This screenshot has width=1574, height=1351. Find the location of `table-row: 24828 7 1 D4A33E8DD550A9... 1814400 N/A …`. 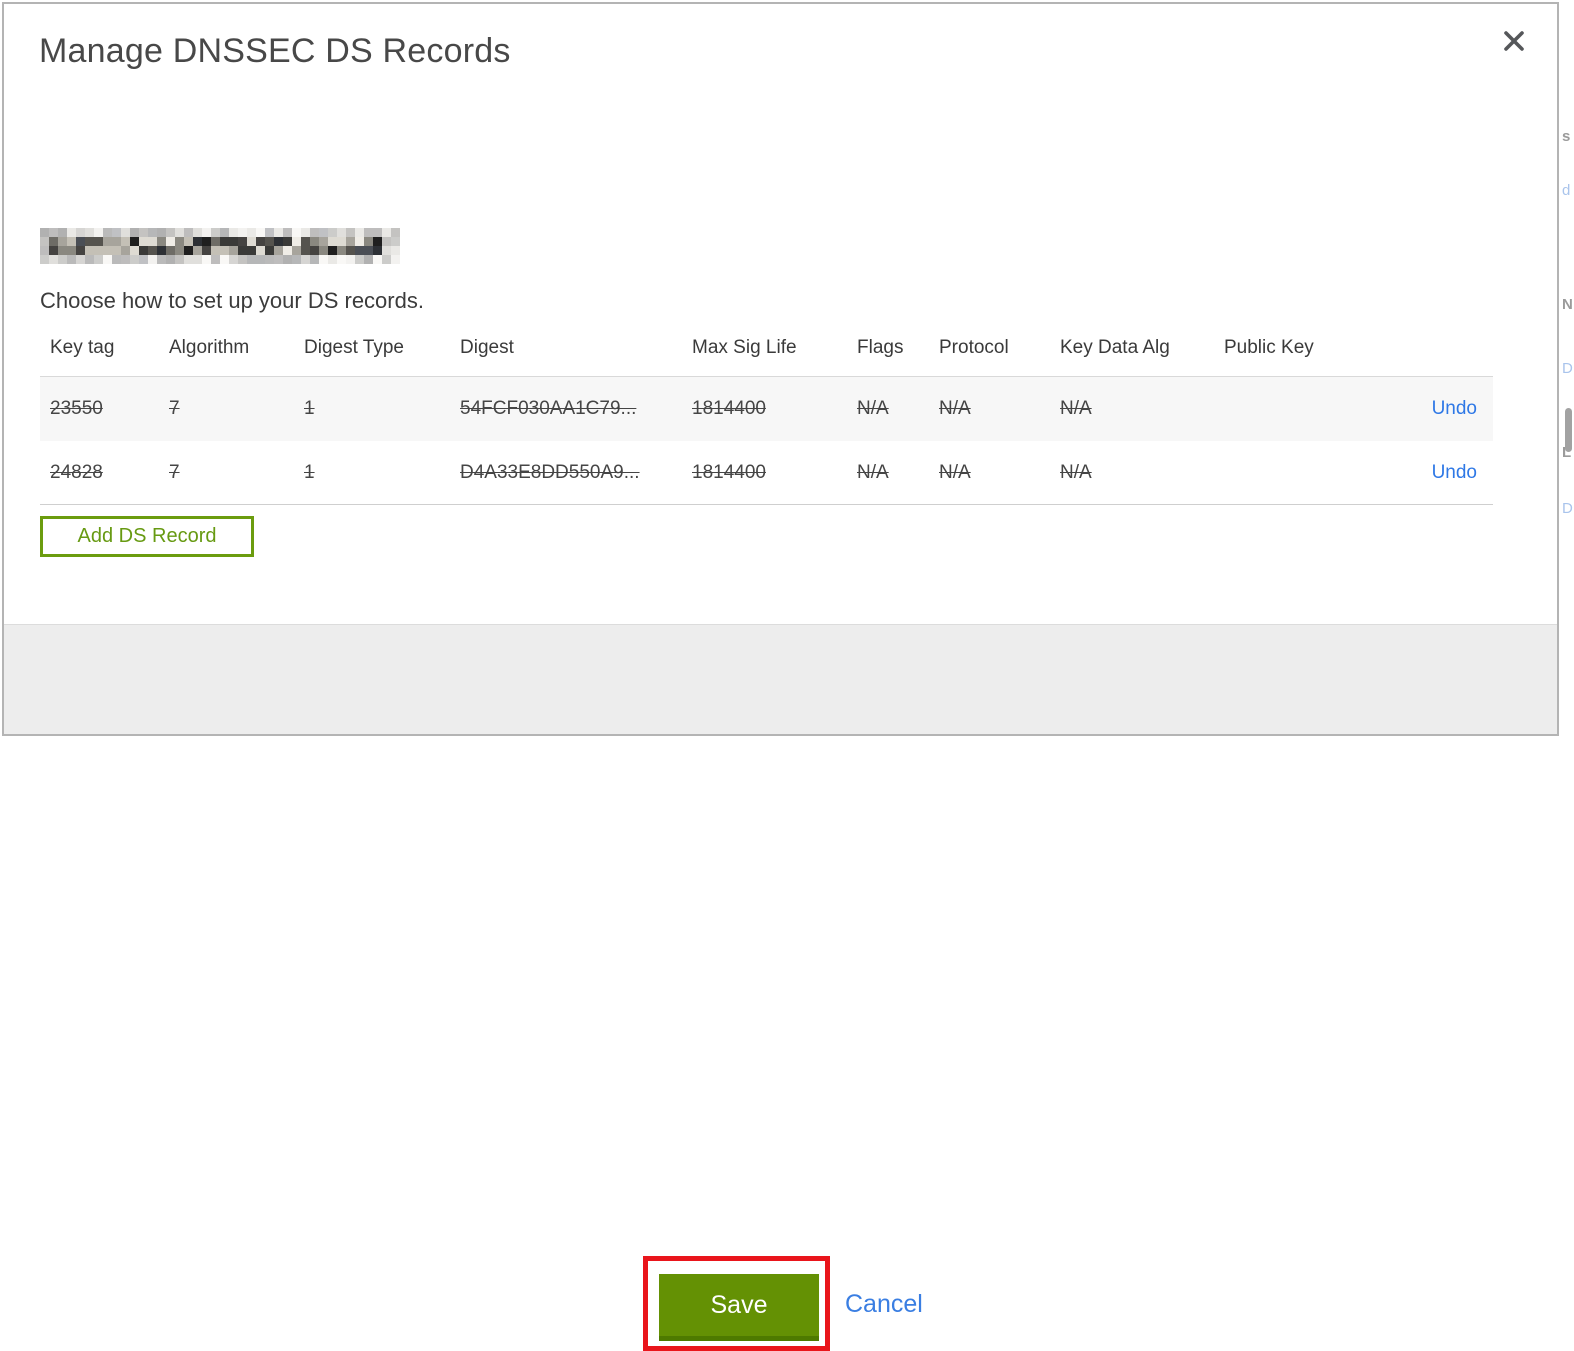

table-row: 24828 7 1 D4A33E8DD550A9... 1814400 N/A … is located at coordinates (766, 473).